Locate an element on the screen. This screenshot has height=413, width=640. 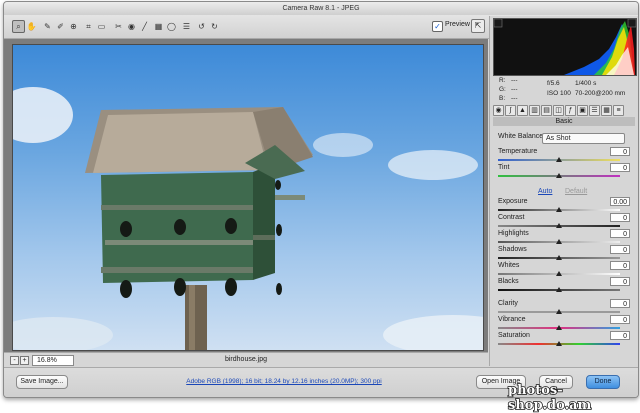
default-link: Default is located at coordinates (576, 191).